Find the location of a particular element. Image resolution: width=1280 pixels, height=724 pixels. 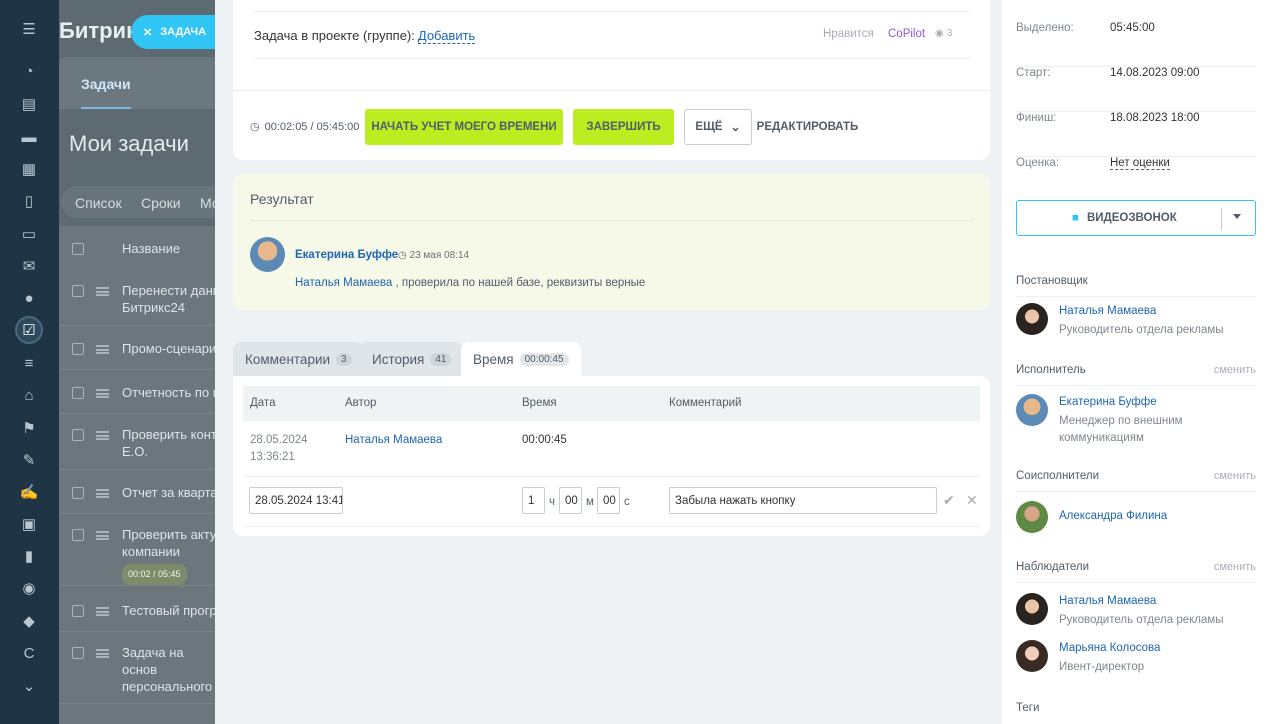

like-link: Нравится is located at coordinates (848, 34).